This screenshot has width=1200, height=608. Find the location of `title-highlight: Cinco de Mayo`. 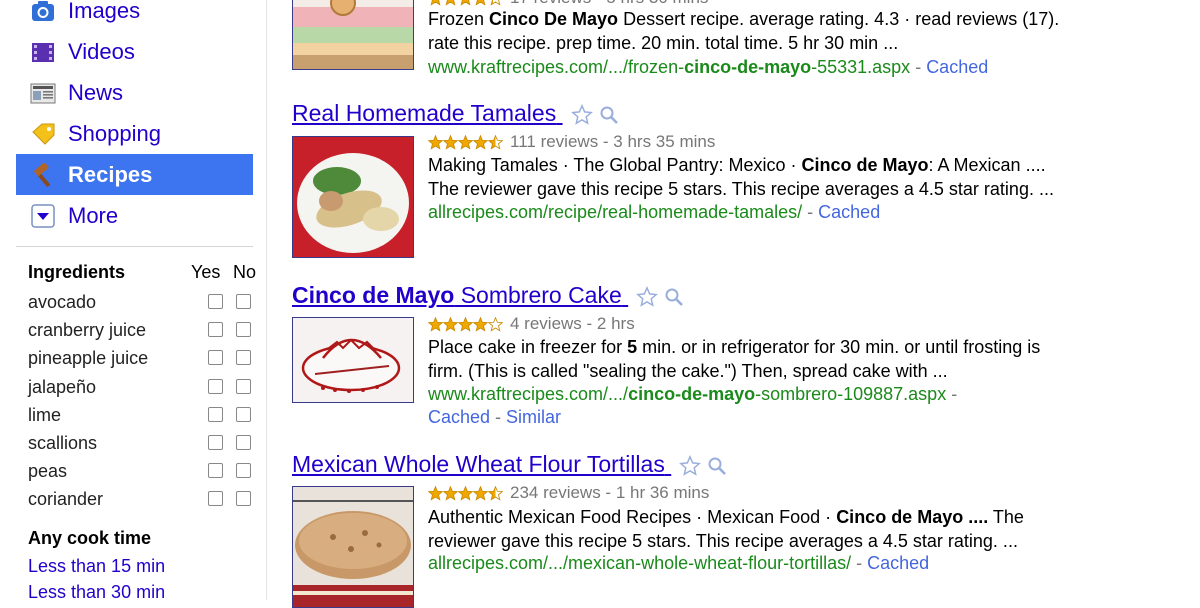

title-highlight: Cinco de Mayo is located at coordinates (373, 295).